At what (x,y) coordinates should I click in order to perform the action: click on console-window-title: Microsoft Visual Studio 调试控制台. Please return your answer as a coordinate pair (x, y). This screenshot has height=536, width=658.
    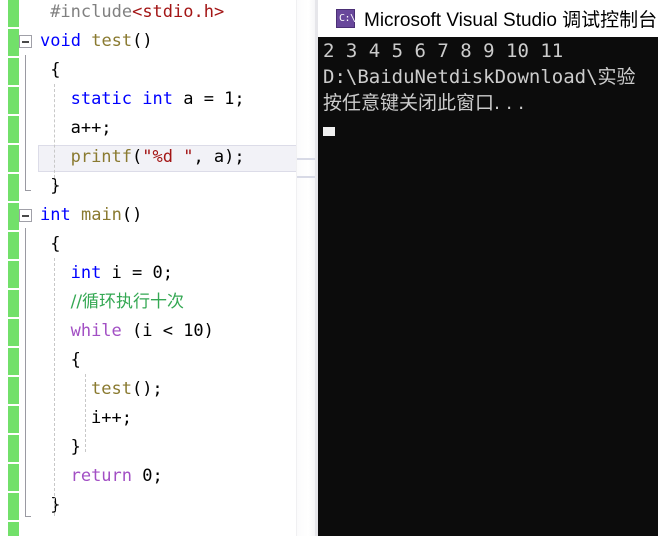
    Looking at the image, I should click on (511, 20).